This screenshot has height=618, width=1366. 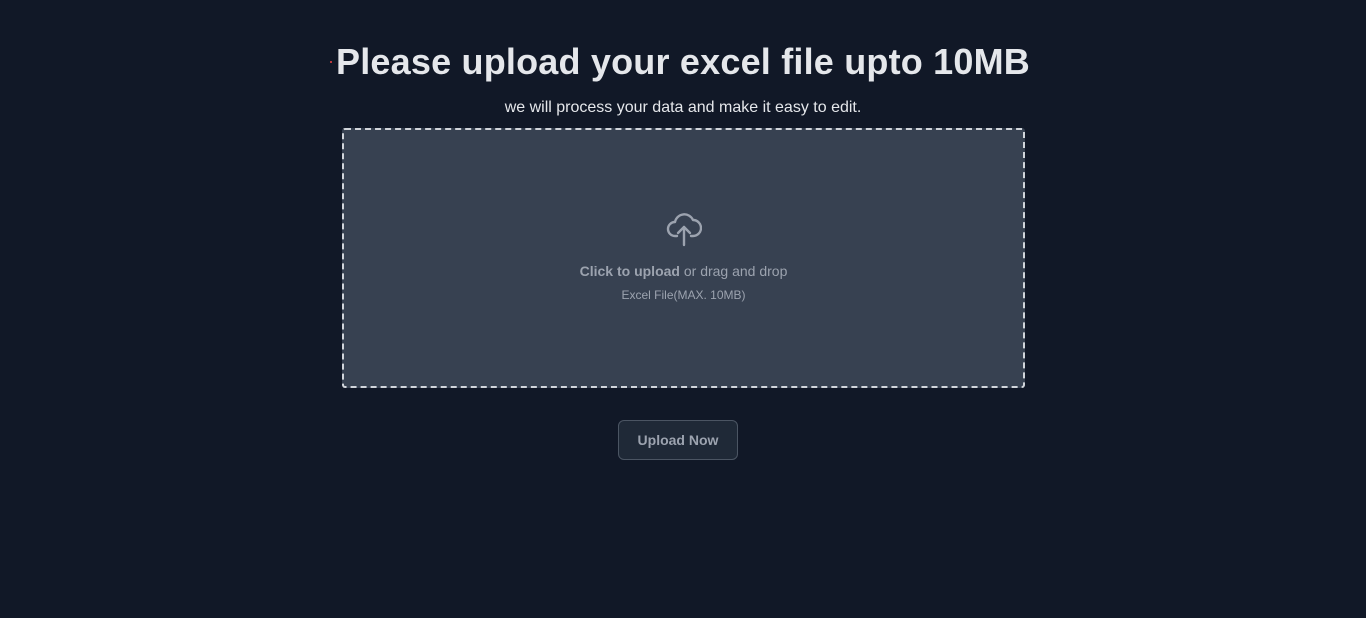 What do you see at coordinates (683, 295) in the screenshot?
I see `file-limit-hint: Excel File(MAX. 10MB)` at bounding box center [683, 295].